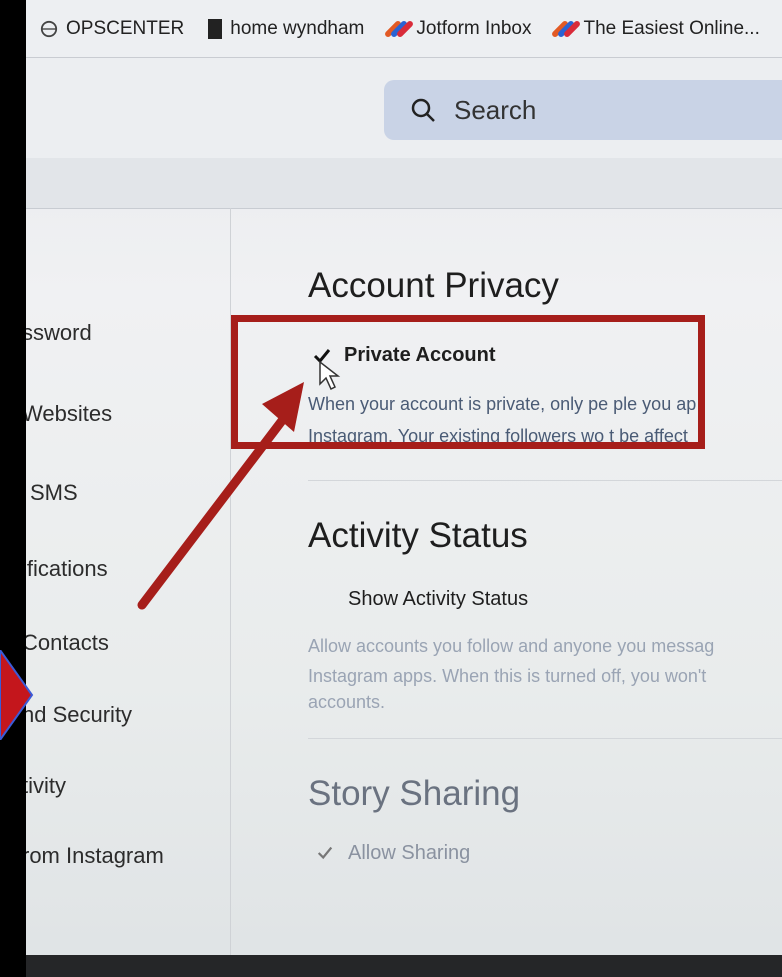  Describe the element at coordinates (583, 110) in the screenshot. I see `search-input: Search` at that location.